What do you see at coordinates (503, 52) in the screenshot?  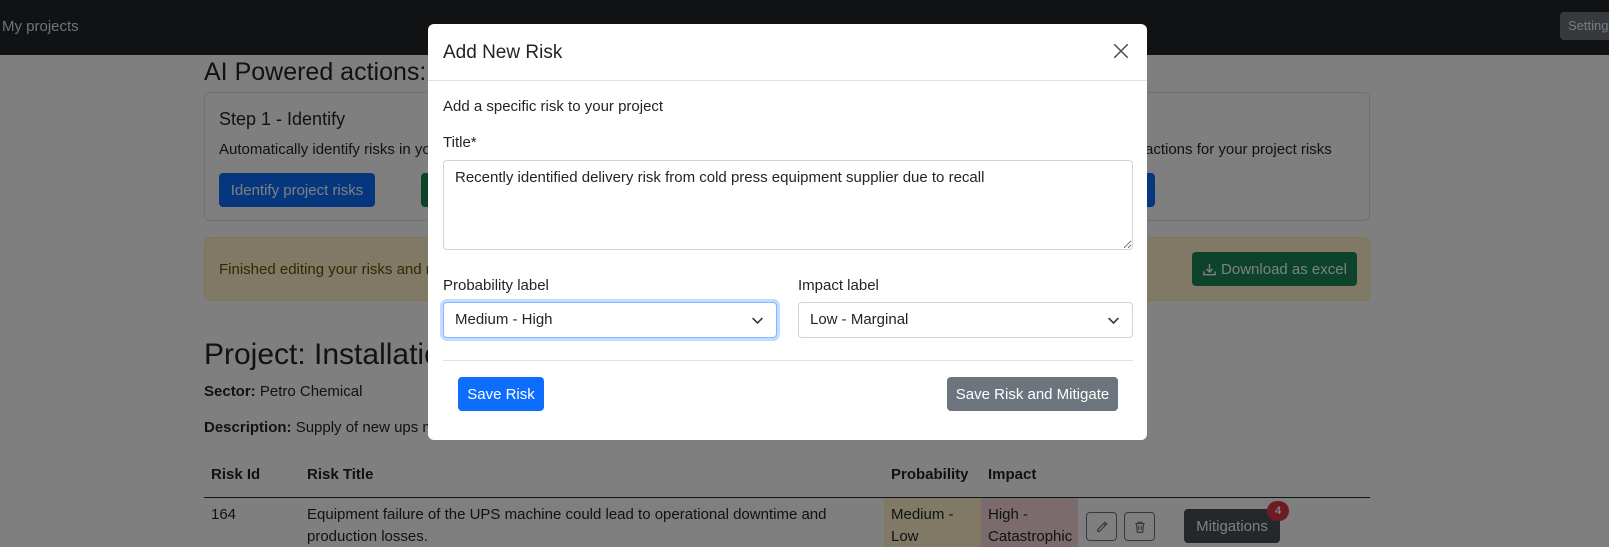 I see `modal-title: Add New Risk` at bounding box center [503, 52].